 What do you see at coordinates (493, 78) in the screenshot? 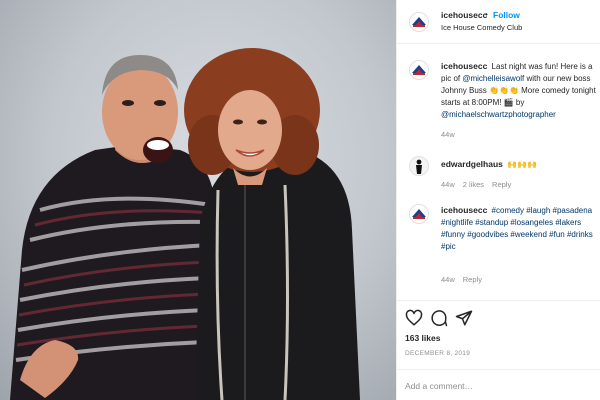
I see `mention-link: @michelleisawolf` at bounding box center [493, 78].